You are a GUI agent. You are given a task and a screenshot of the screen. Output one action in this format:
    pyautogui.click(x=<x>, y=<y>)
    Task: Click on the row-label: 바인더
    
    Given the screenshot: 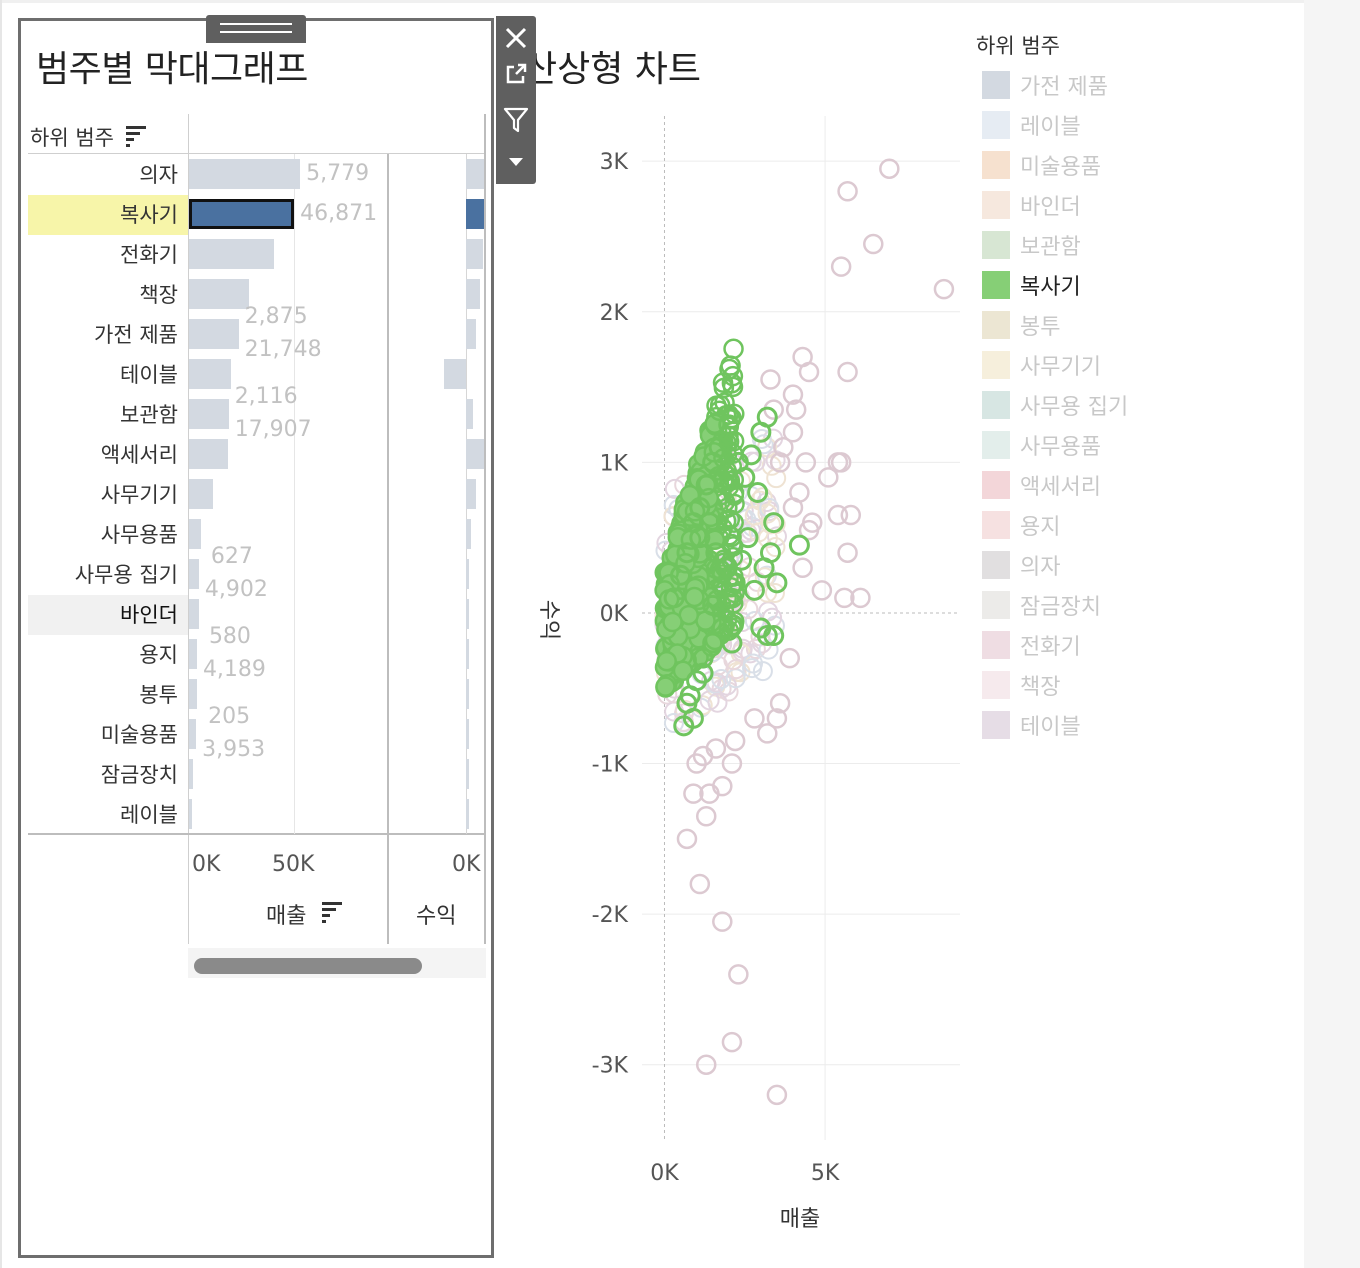 What is the action you would take?
    pyautogui.click(x=103, y=615)
    